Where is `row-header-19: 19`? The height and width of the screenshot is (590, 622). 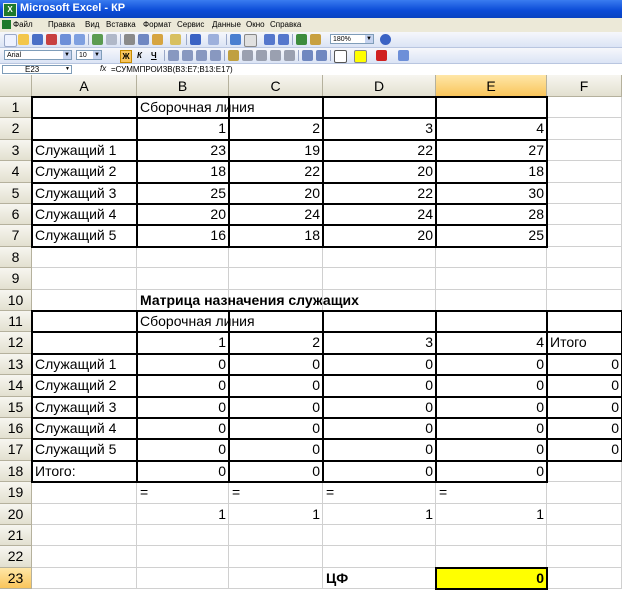 row-header-19: 19 is located at coordinates (16, 493).